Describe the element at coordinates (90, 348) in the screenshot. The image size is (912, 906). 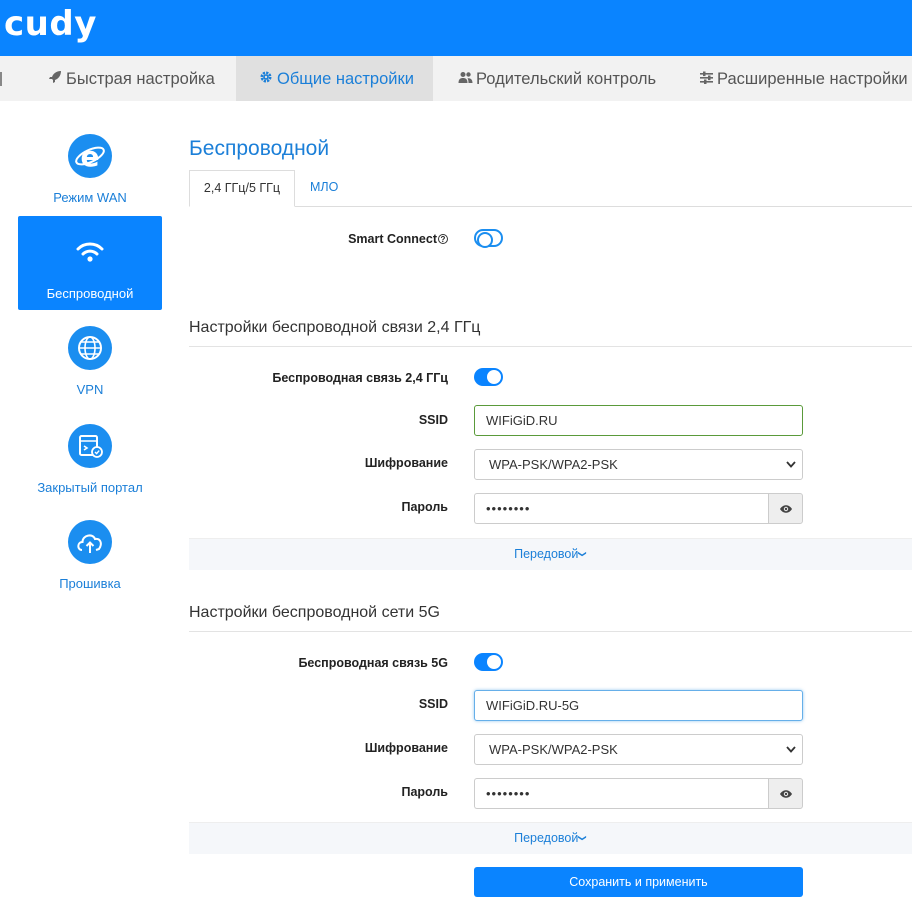
I see `globe-icon` at that location.